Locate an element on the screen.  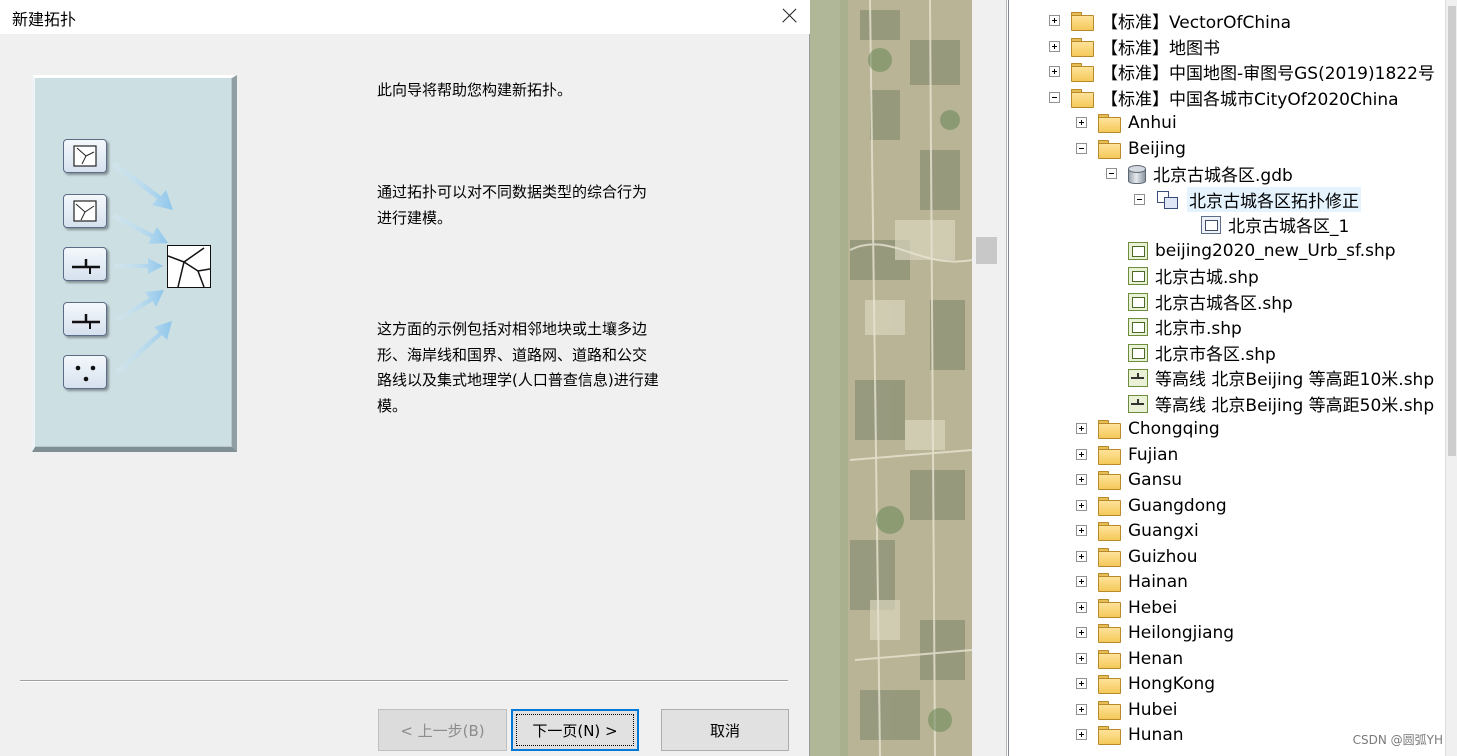
point-source-icon is located at coordinates (85, 372).